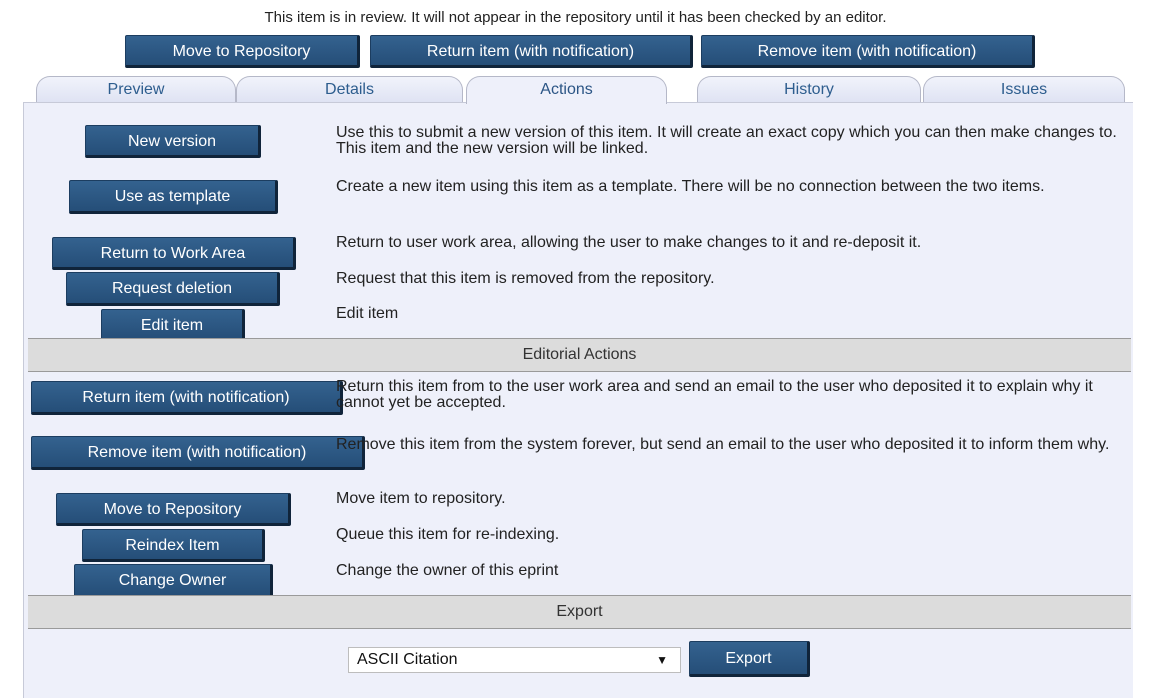 This screenshot has width=1151, height=698. I want to click on editorial-return-item-label: Return item (with notification), so click(186, 397).